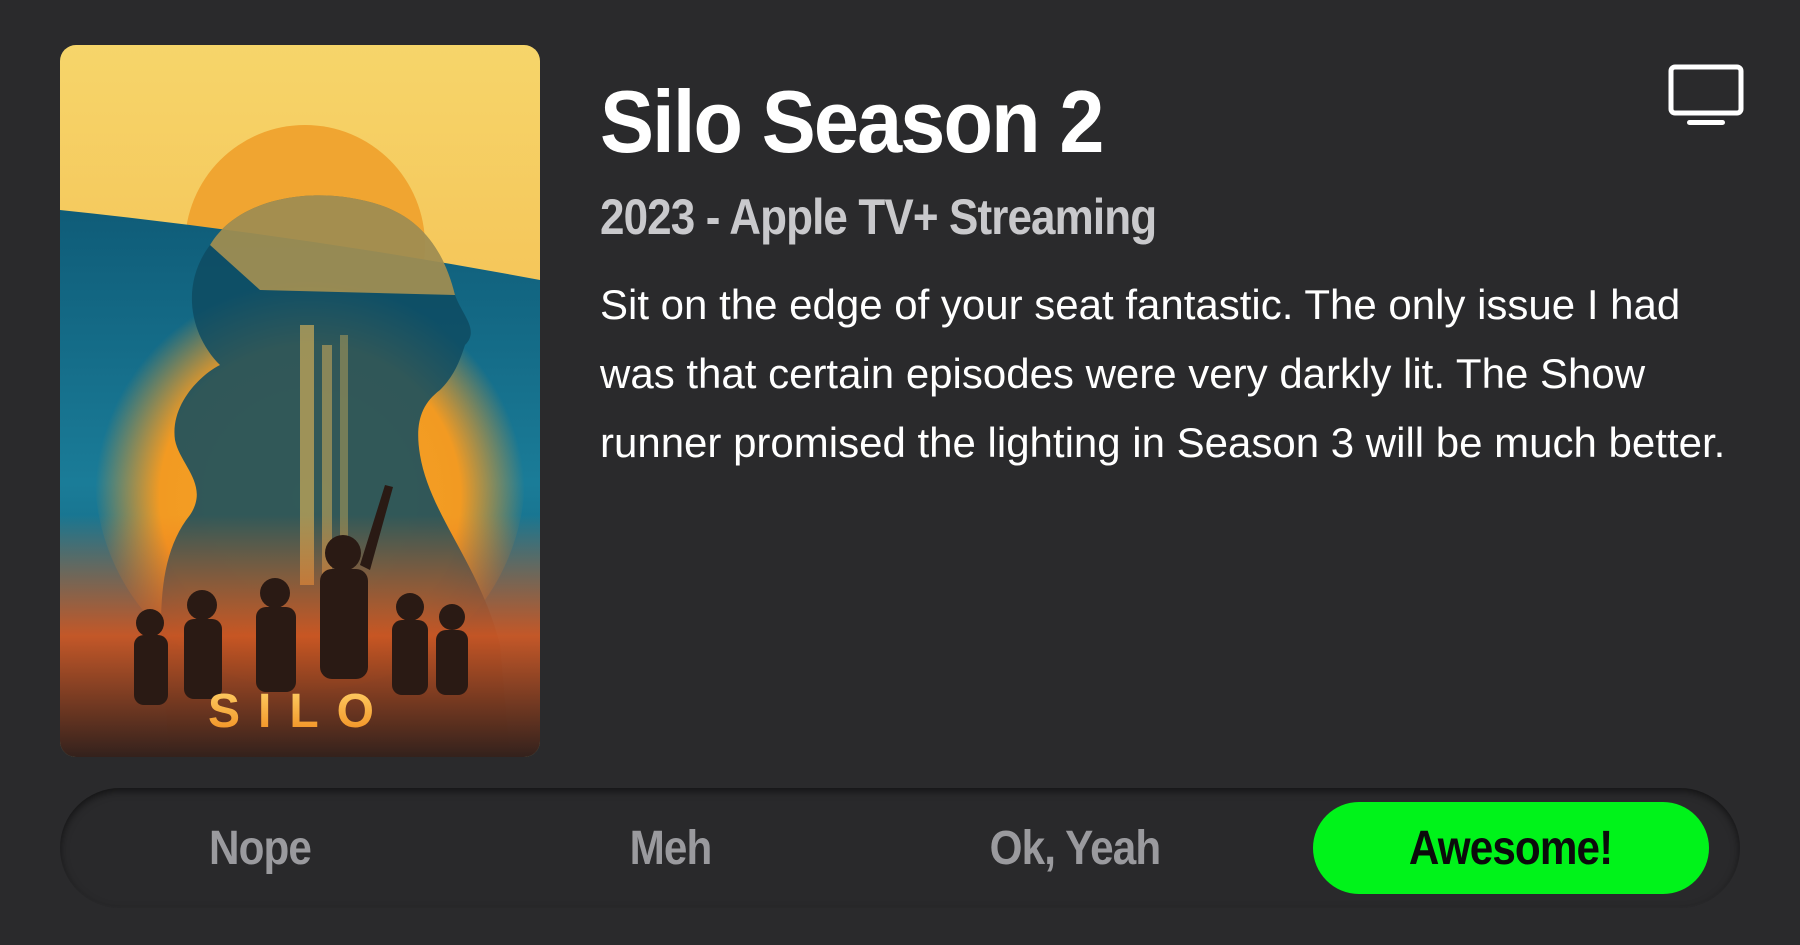 This screenshot has height=945, width=1800. Describe the element at coordinates (900, 848) in the screenshot. I see `rating-selector: Nope Meh Ok, Yeah Awesome!` at that location.